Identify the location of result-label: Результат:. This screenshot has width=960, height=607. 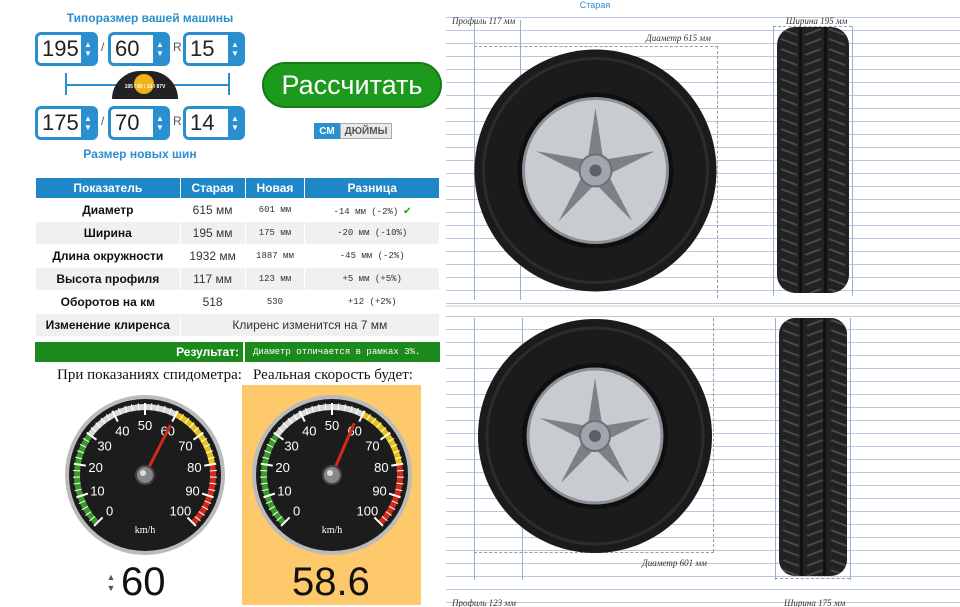
(139, 352).